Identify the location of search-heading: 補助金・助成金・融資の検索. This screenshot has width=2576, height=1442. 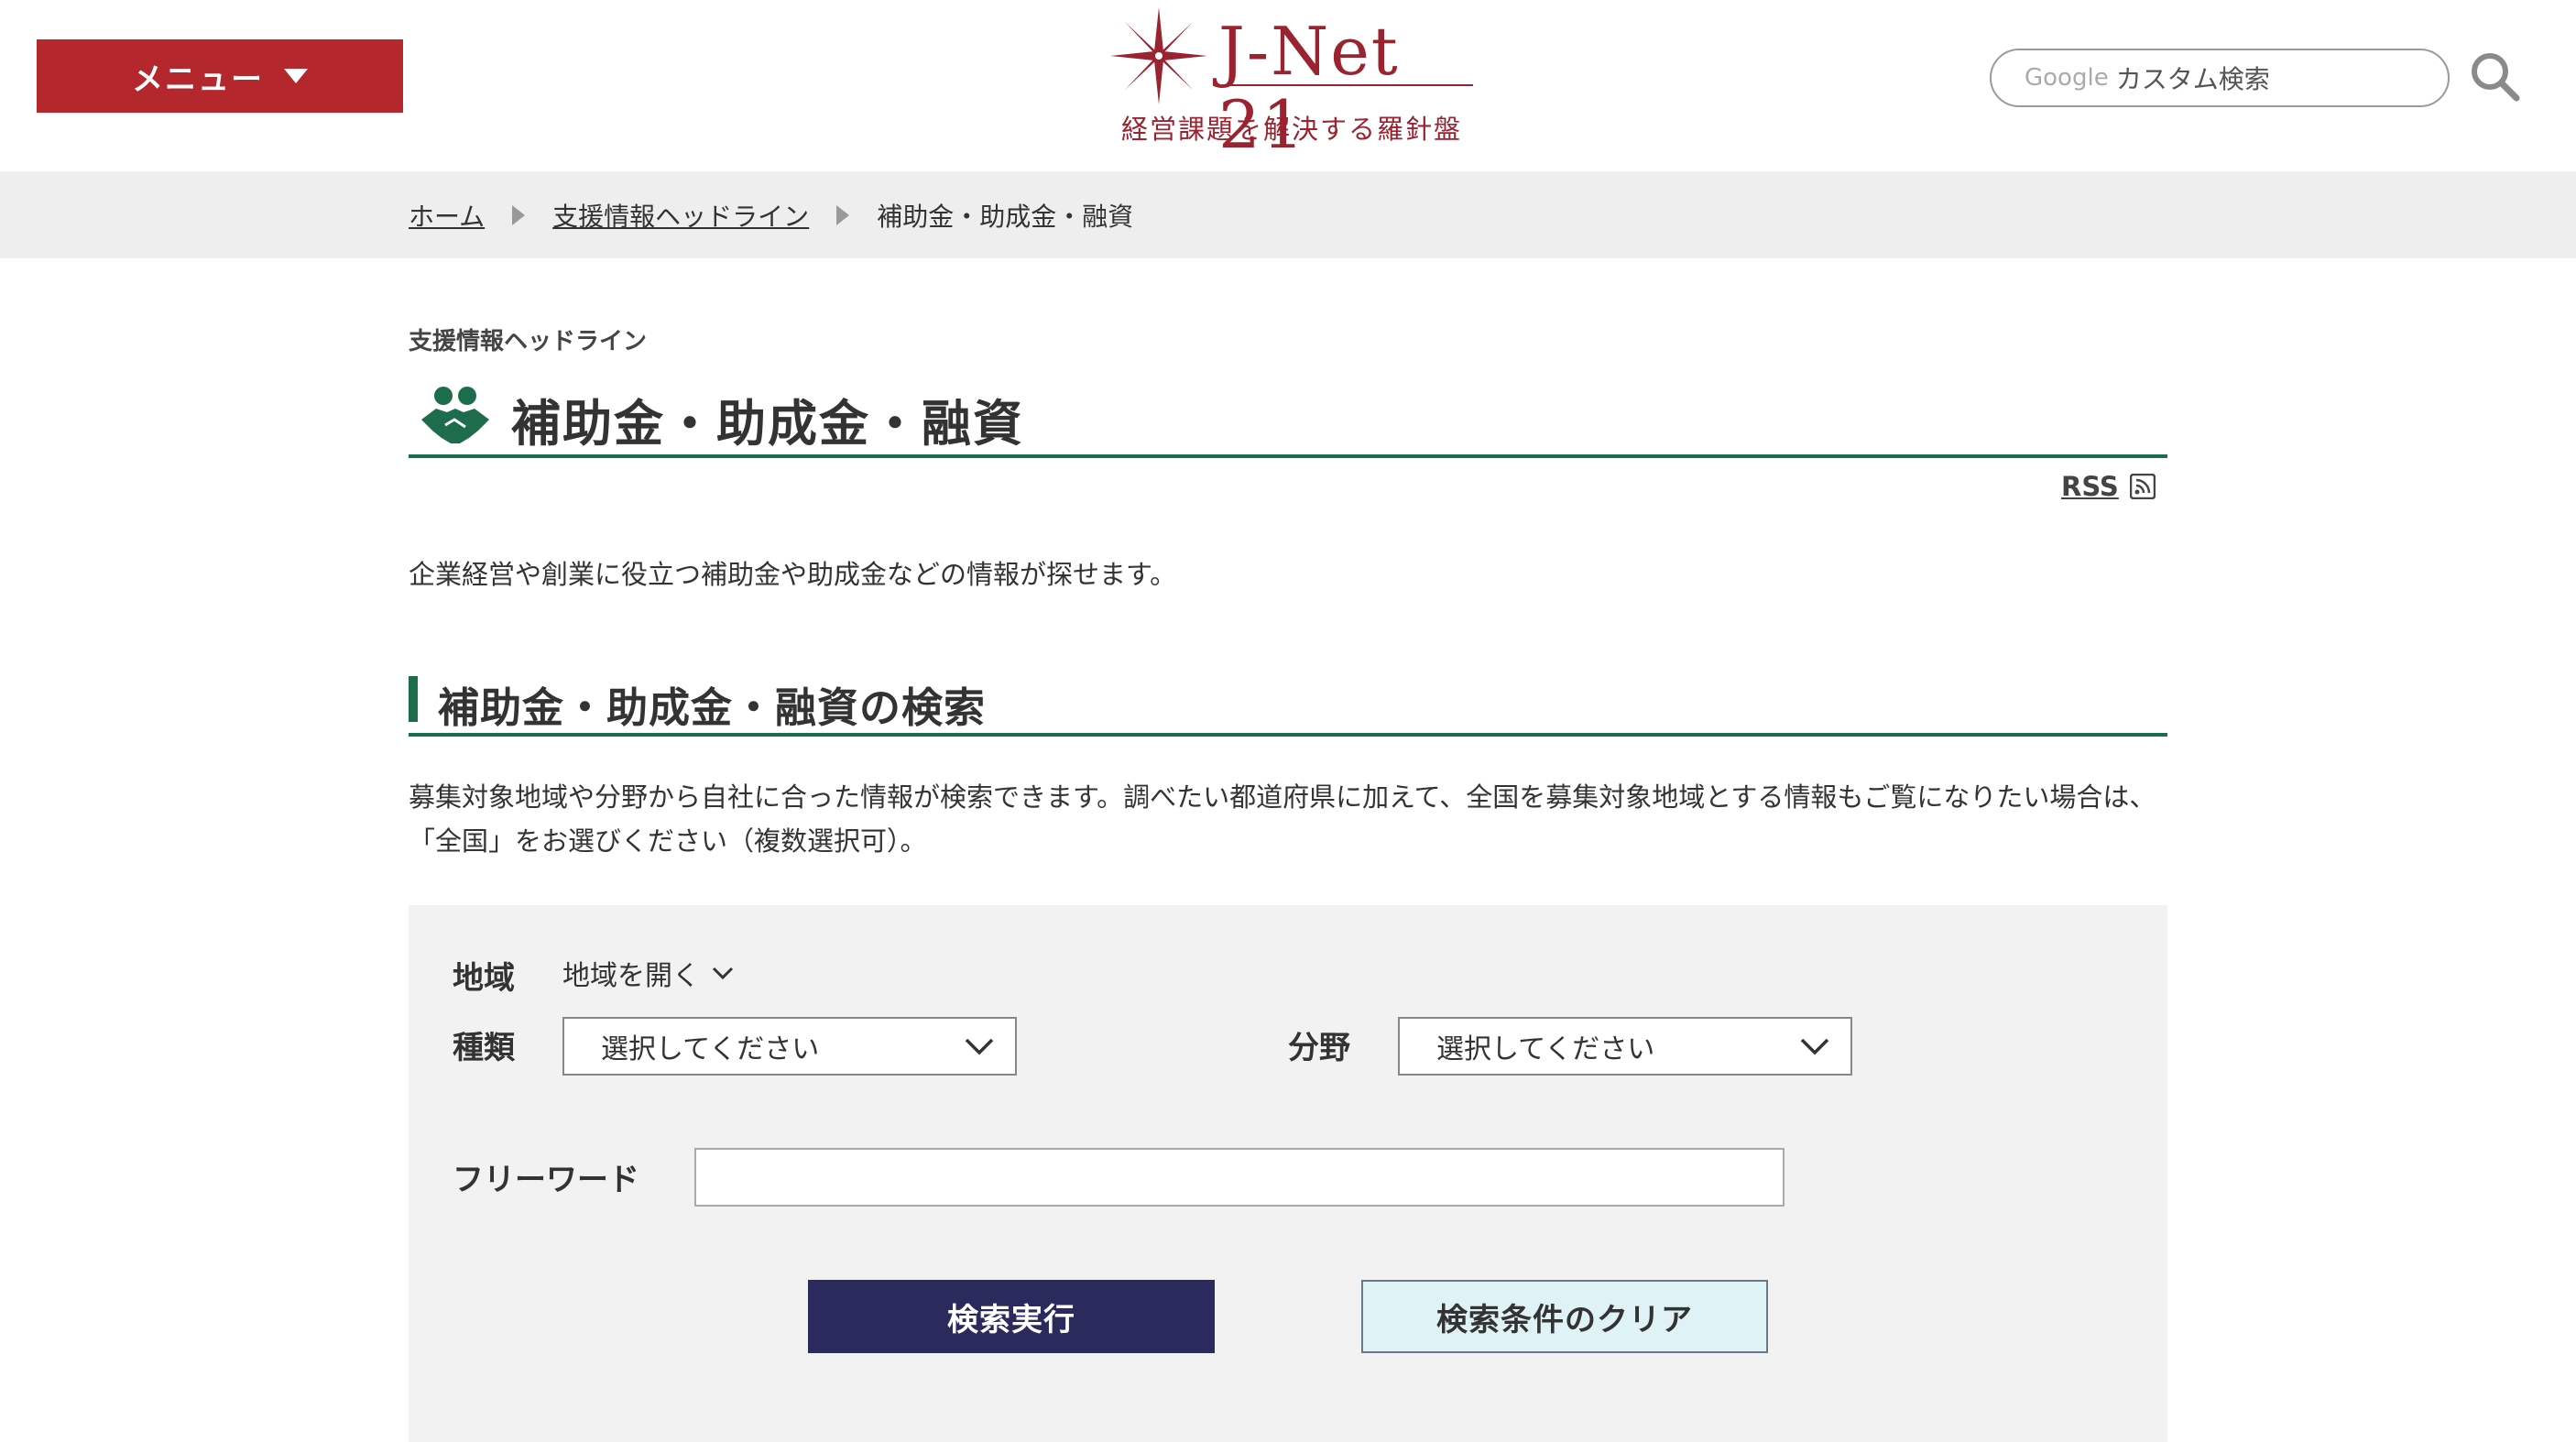
(713, 707).